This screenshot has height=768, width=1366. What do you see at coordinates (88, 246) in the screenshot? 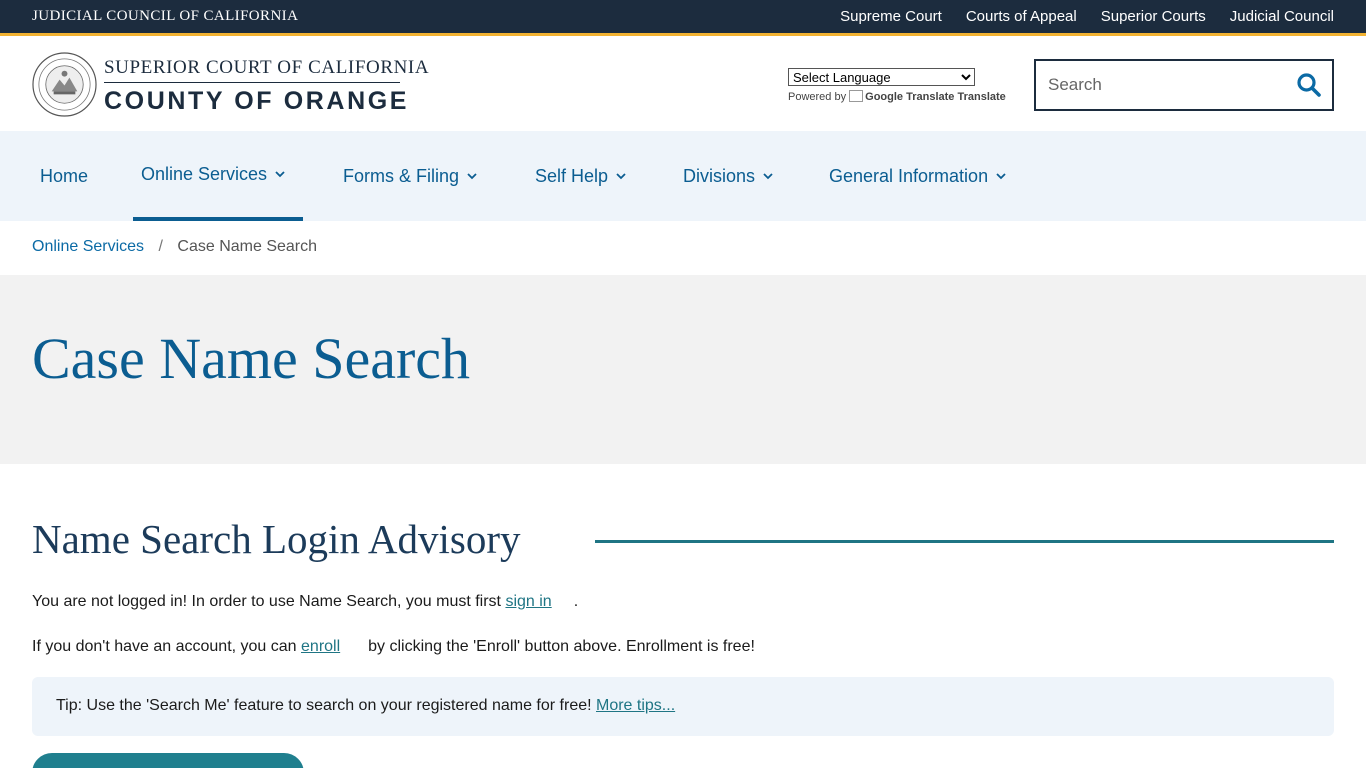
I see `breadcrumb-online-services: Online Services` at bounding box center [88, 246].